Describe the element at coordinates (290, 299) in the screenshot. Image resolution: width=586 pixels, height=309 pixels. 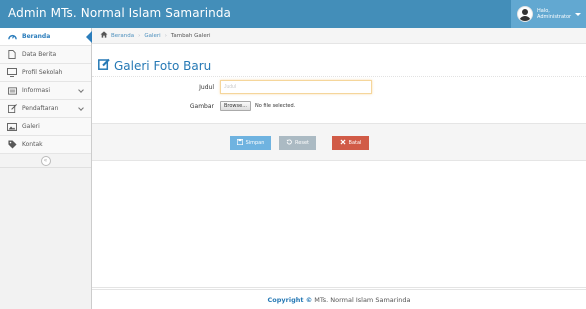
I see `footer-copyright: Copyright ©` at that location.